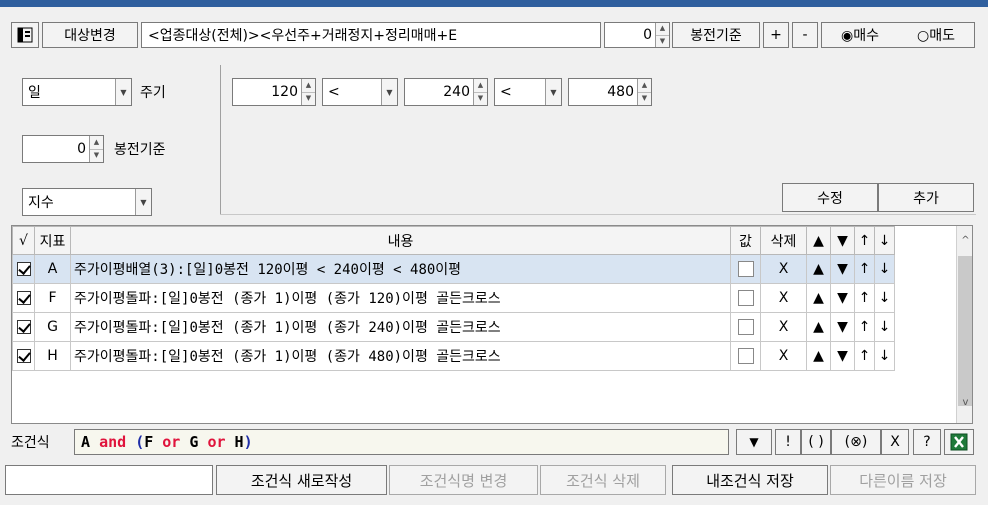 The height and width of the screenshot is (505, 988). What do you see at coordinates (927, 442) in the screenshot?
I see `help-button: ?` at bounding box center [927, 442].